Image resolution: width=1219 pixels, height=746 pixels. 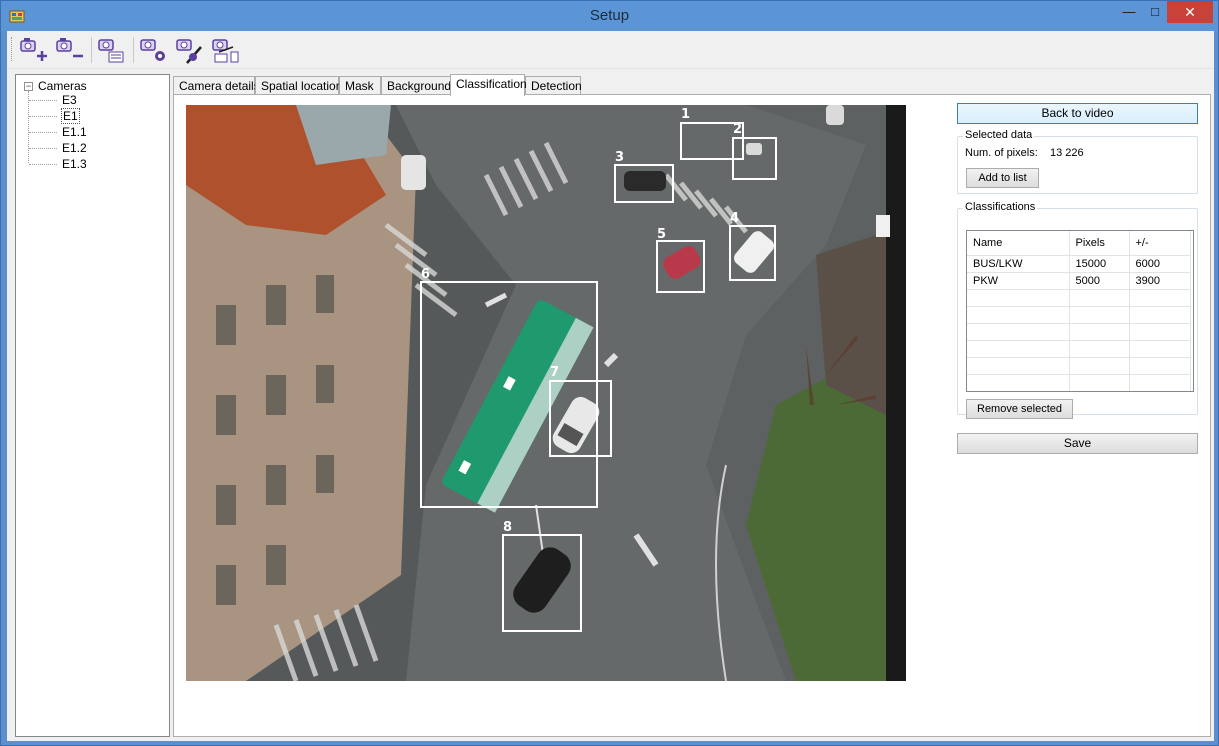 I want to click on detection-label: 4, so click(x=735, y=218).